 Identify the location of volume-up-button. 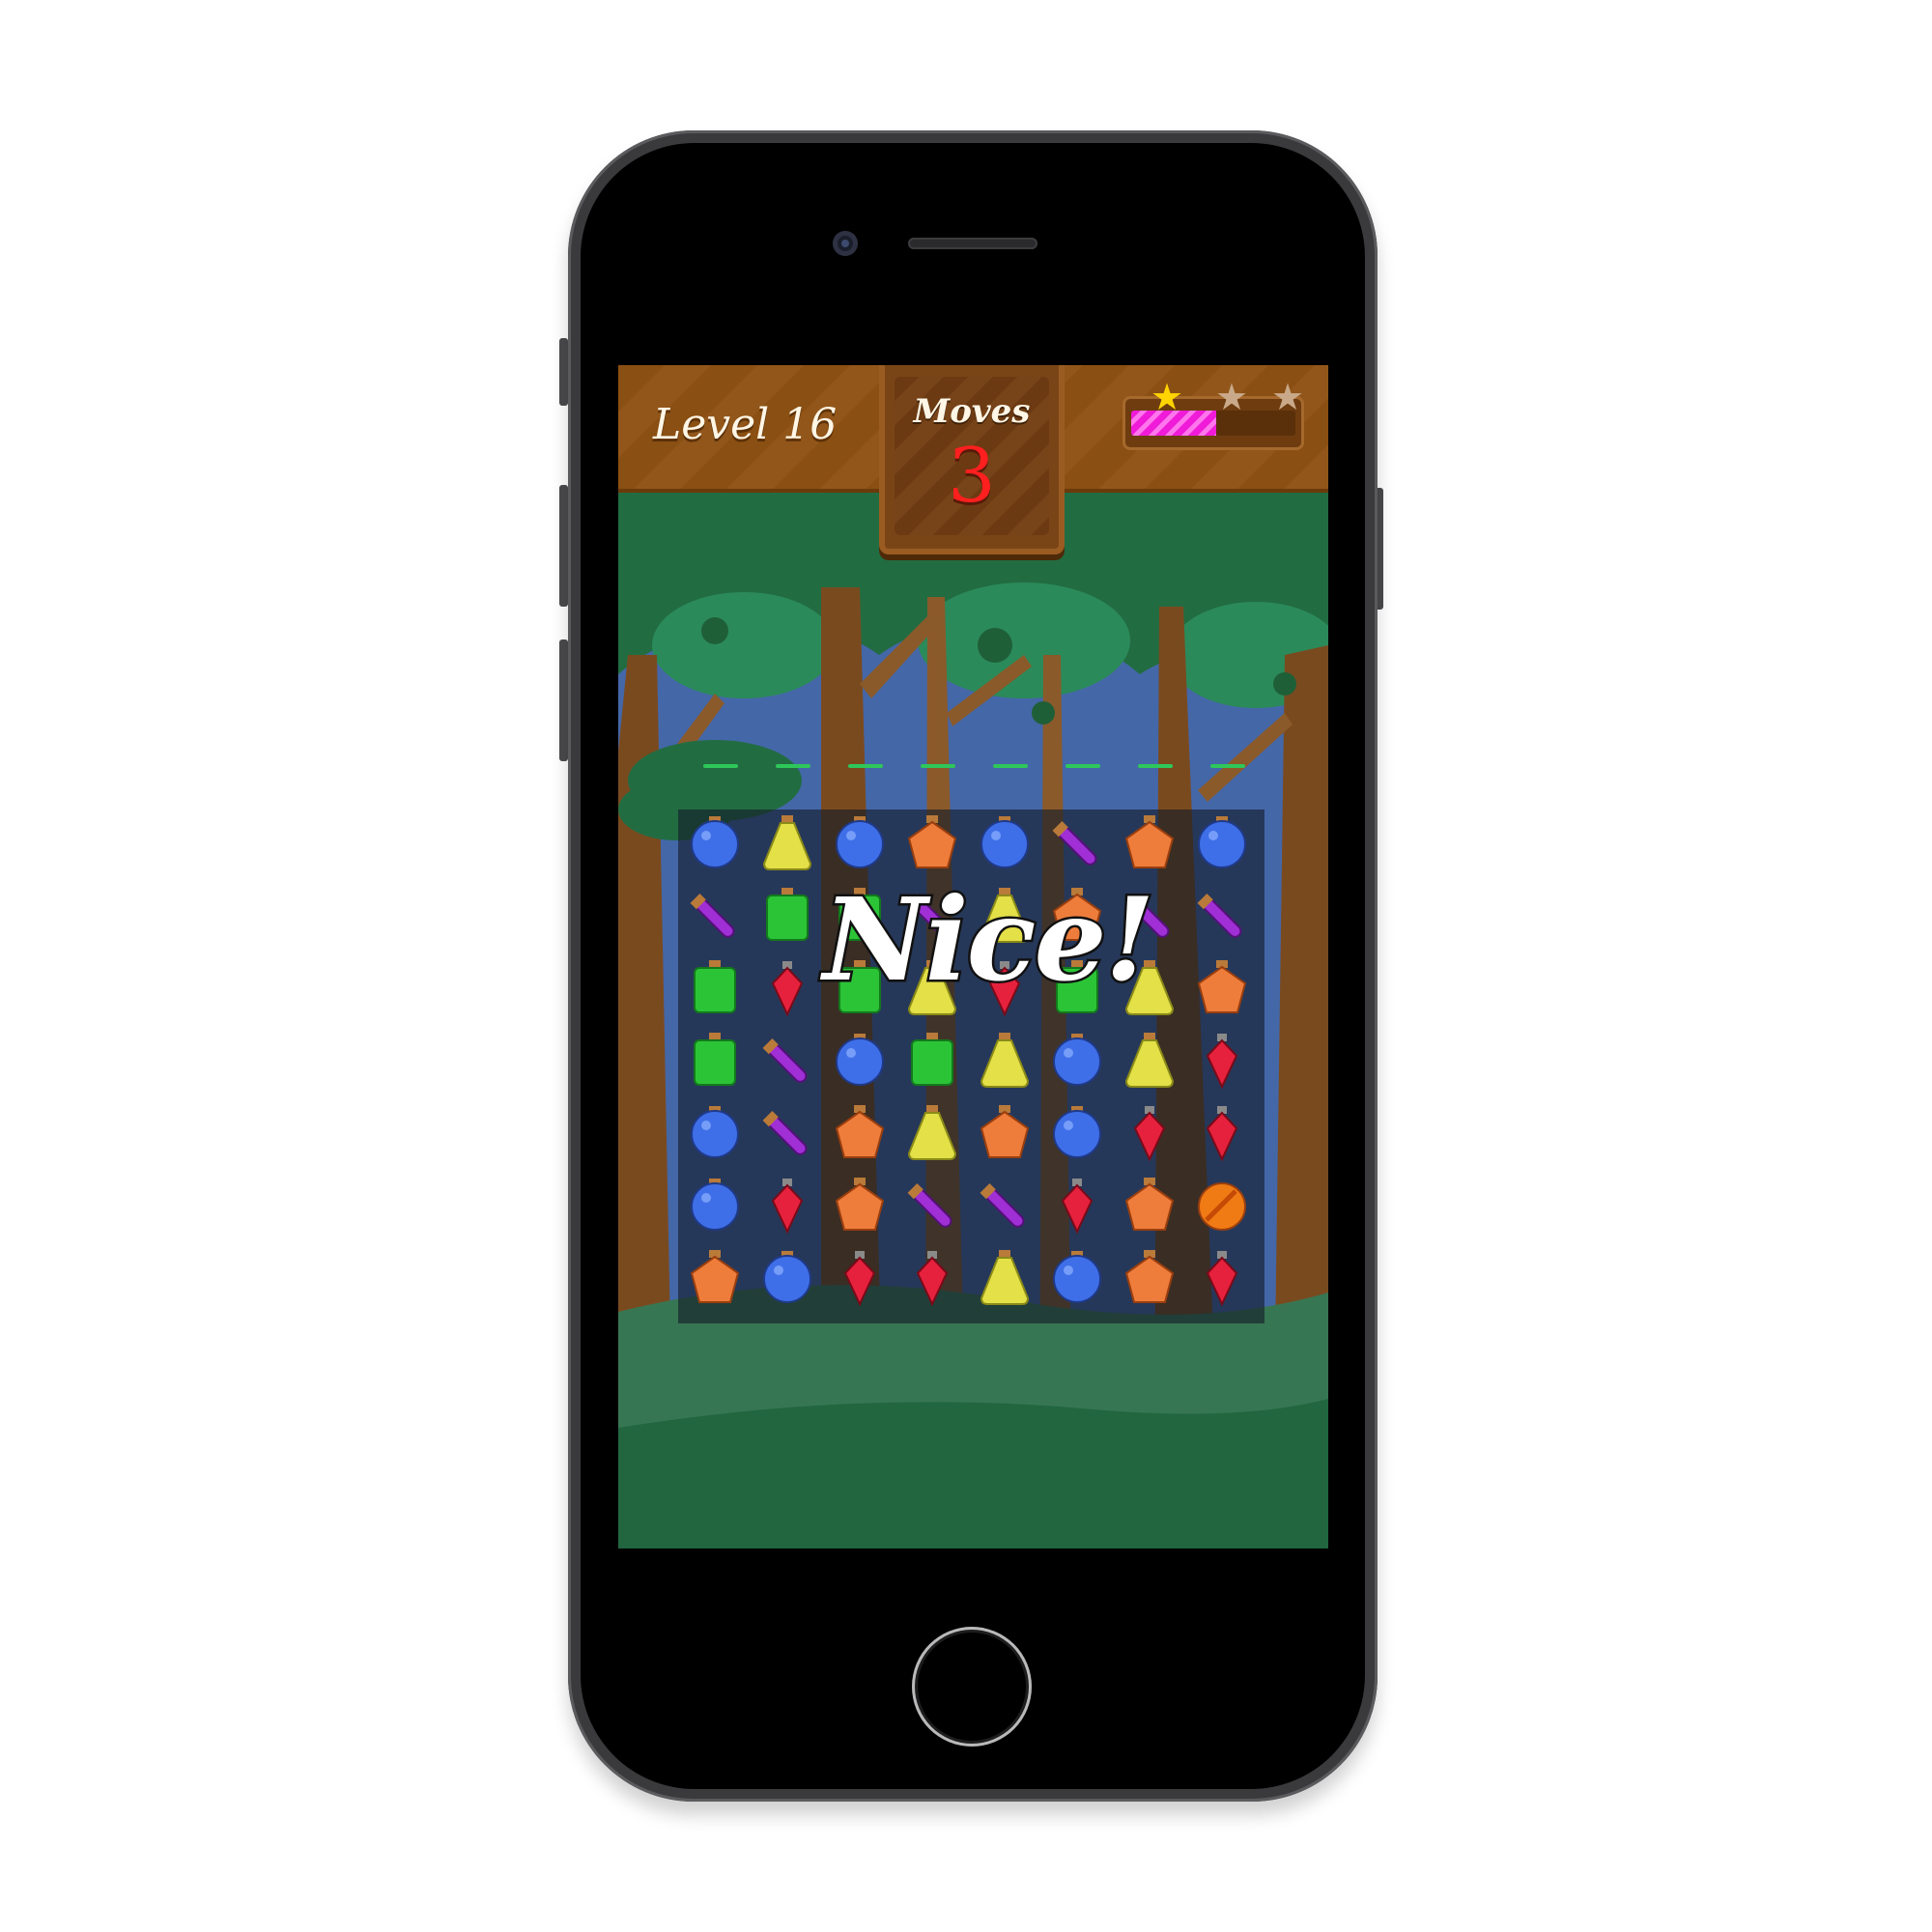
(563, 546).